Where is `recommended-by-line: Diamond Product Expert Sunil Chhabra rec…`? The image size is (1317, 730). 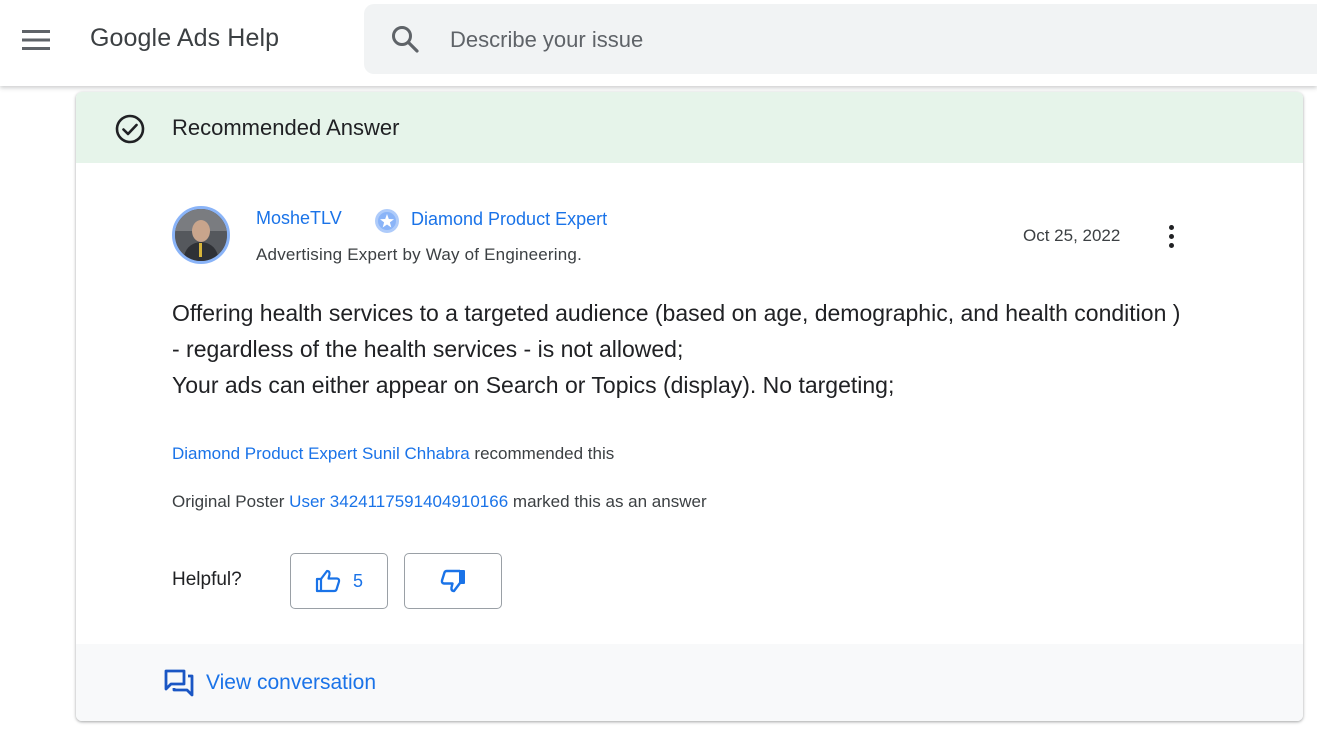
recommended-by-line: Diamond Product Expert Sunil Chhabra rec… is located at coordinates (393, 454).